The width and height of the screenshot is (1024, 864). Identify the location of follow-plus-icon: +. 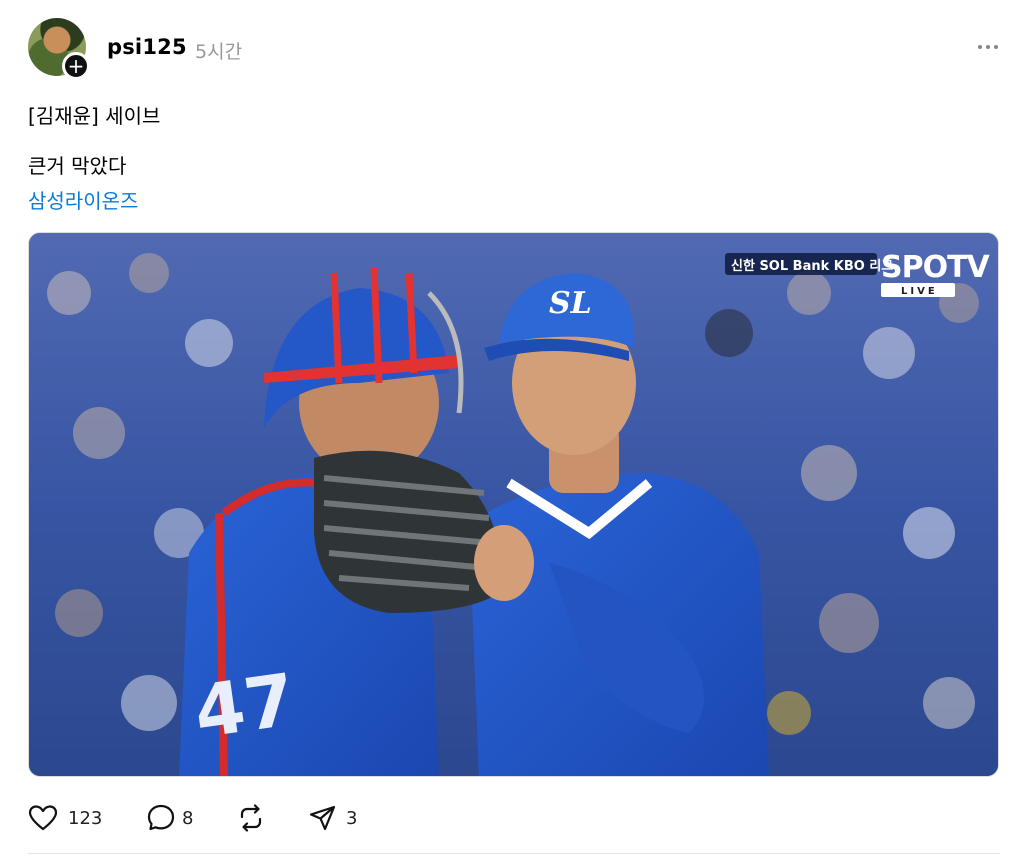
(76, 66).